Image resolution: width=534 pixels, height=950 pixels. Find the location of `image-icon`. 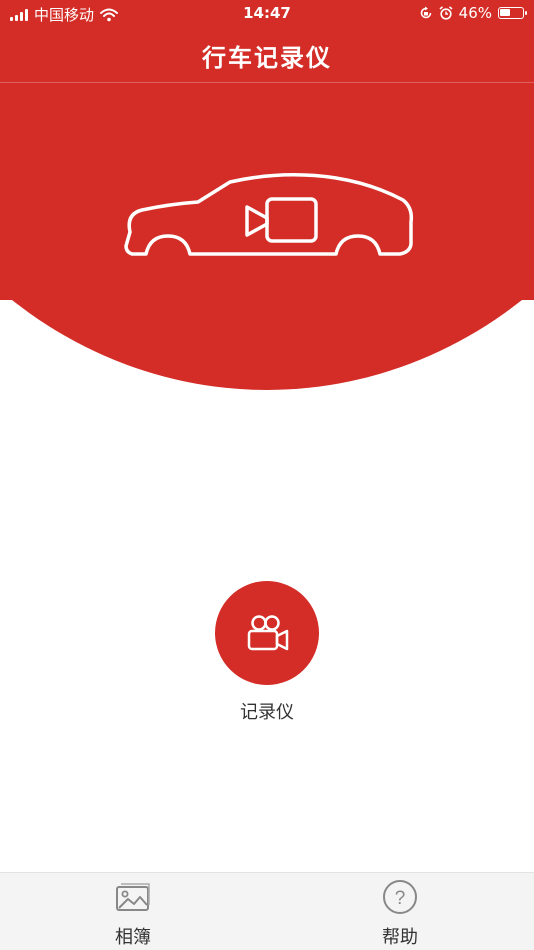

image-icon is located at coordinates (133, 897).